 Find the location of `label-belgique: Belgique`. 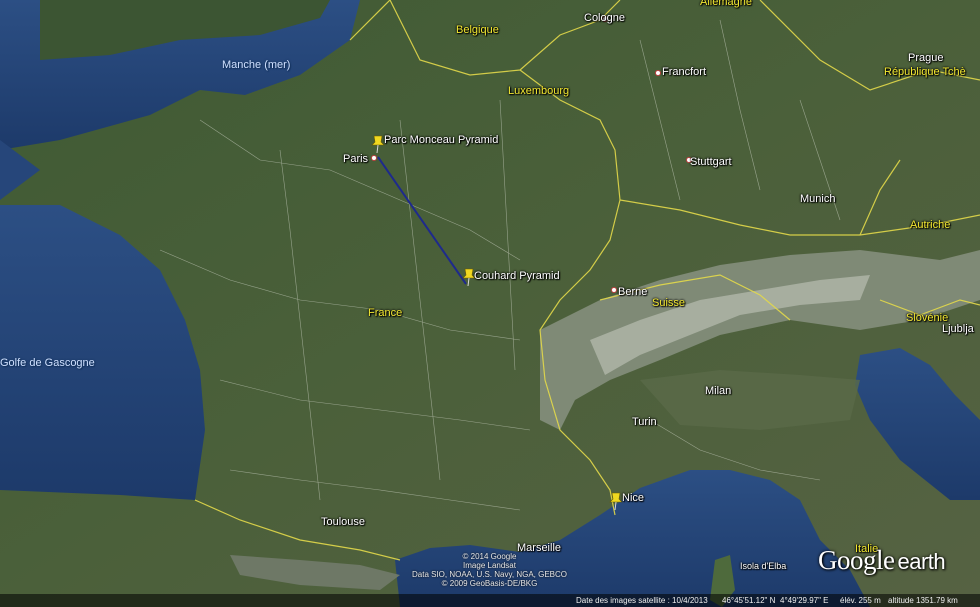

label-belgique: Belgique is located at coordinates (477, 30).